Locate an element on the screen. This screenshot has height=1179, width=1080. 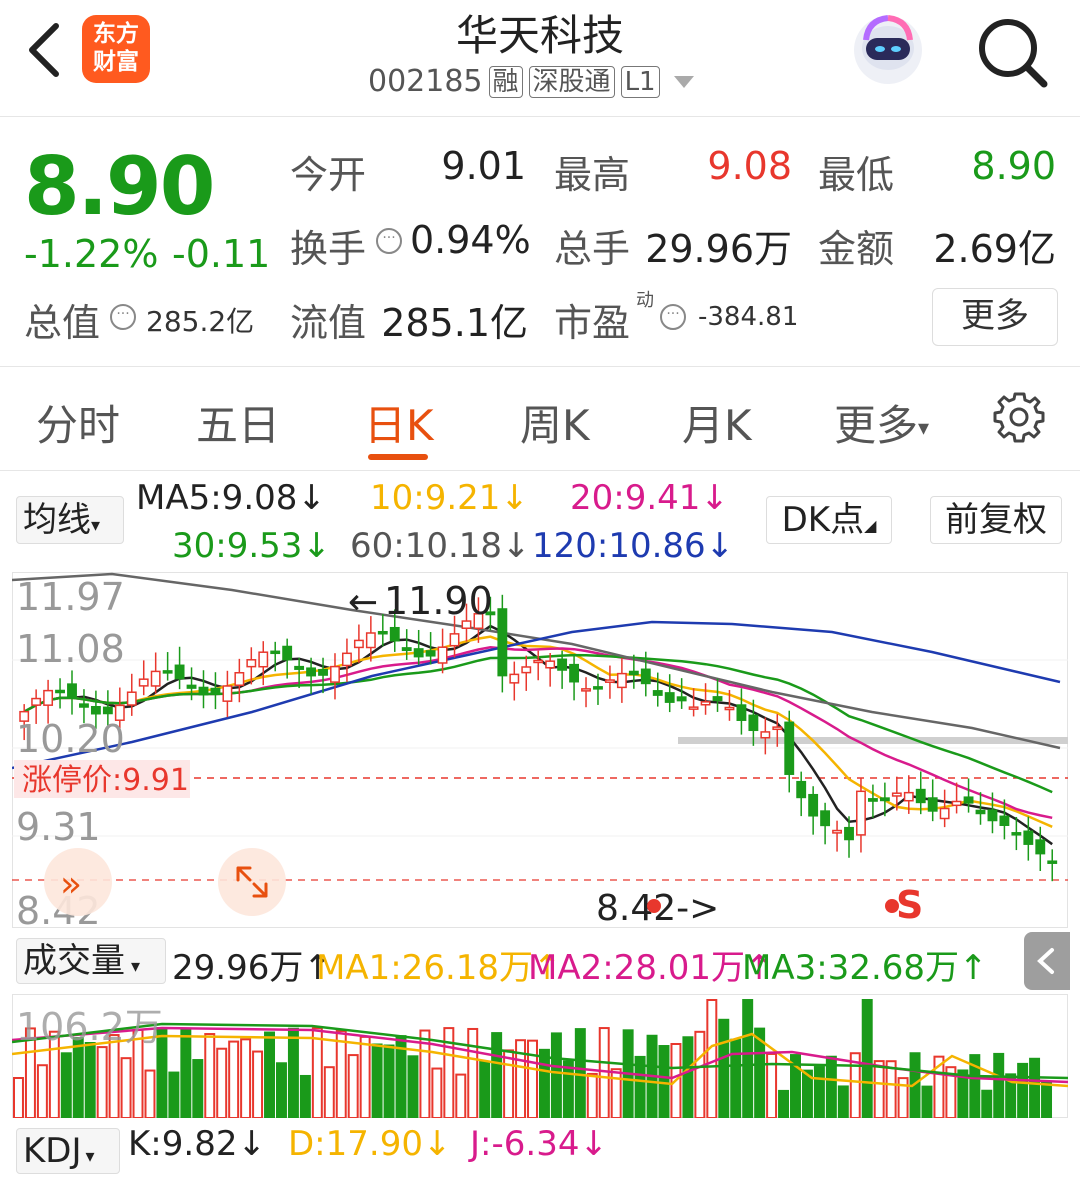
expand-left-icon: » is located at coordinates (78, 882).